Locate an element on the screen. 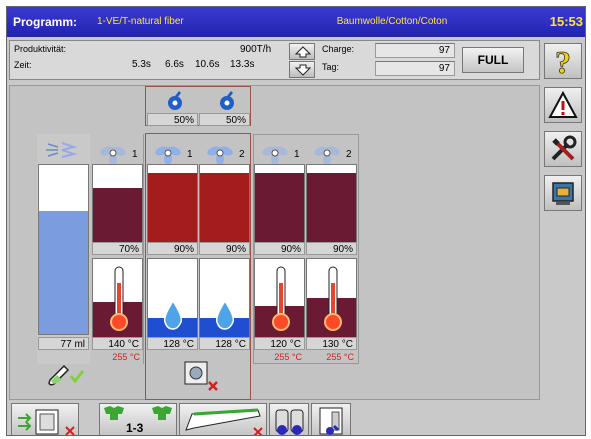  help-icon: ? is located at coordinates (563, 61).